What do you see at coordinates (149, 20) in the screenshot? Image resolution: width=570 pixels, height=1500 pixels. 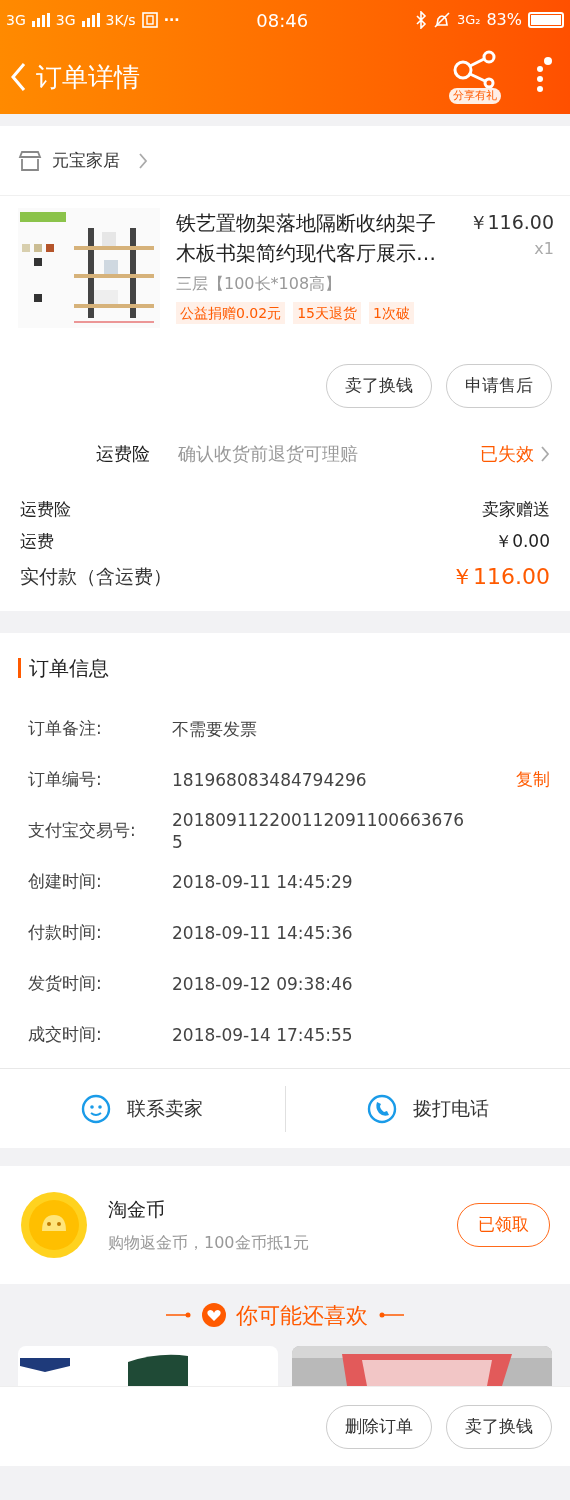 I see `app-notification-icon` at bounding box center [149, 20].